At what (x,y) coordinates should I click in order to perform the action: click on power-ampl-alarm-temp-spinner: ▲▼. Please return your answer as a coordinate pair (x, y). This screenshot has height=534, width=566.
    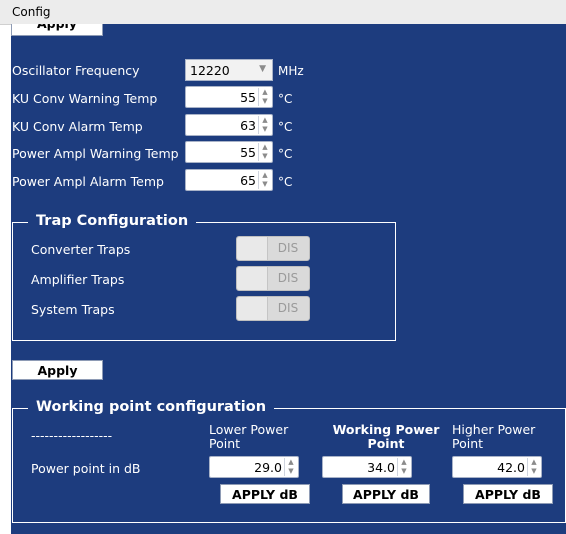
    Looking at the image, I should click on (229, 180).